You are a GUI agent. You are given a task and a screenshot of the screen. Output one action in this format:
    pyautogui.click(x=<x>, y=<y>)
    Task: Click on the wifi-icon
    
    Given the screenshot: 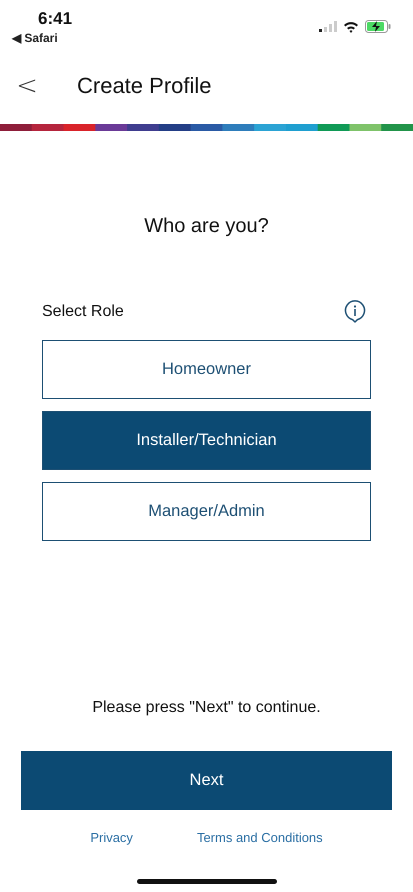 What is the action you would take?
    pyautogui.click(x=351, y=26)
    